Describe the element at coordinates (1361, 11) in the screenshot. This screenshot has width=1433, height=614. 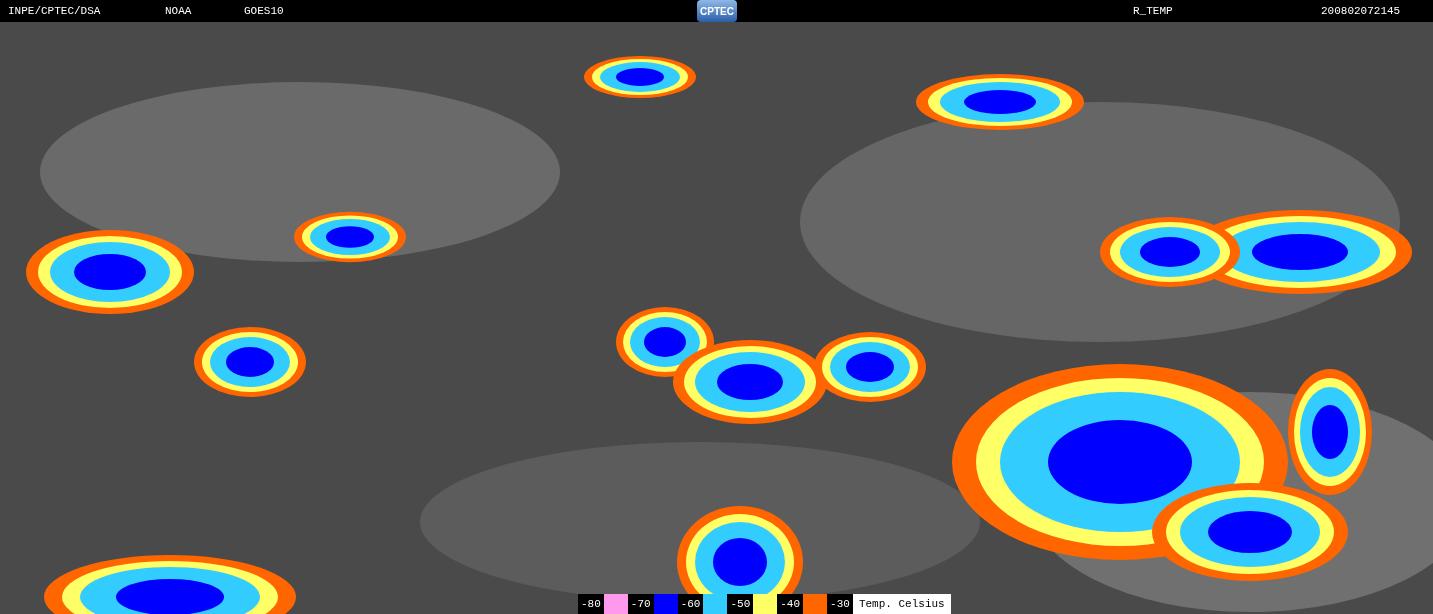
I see `timestamp-label: 200802072145` at that location.